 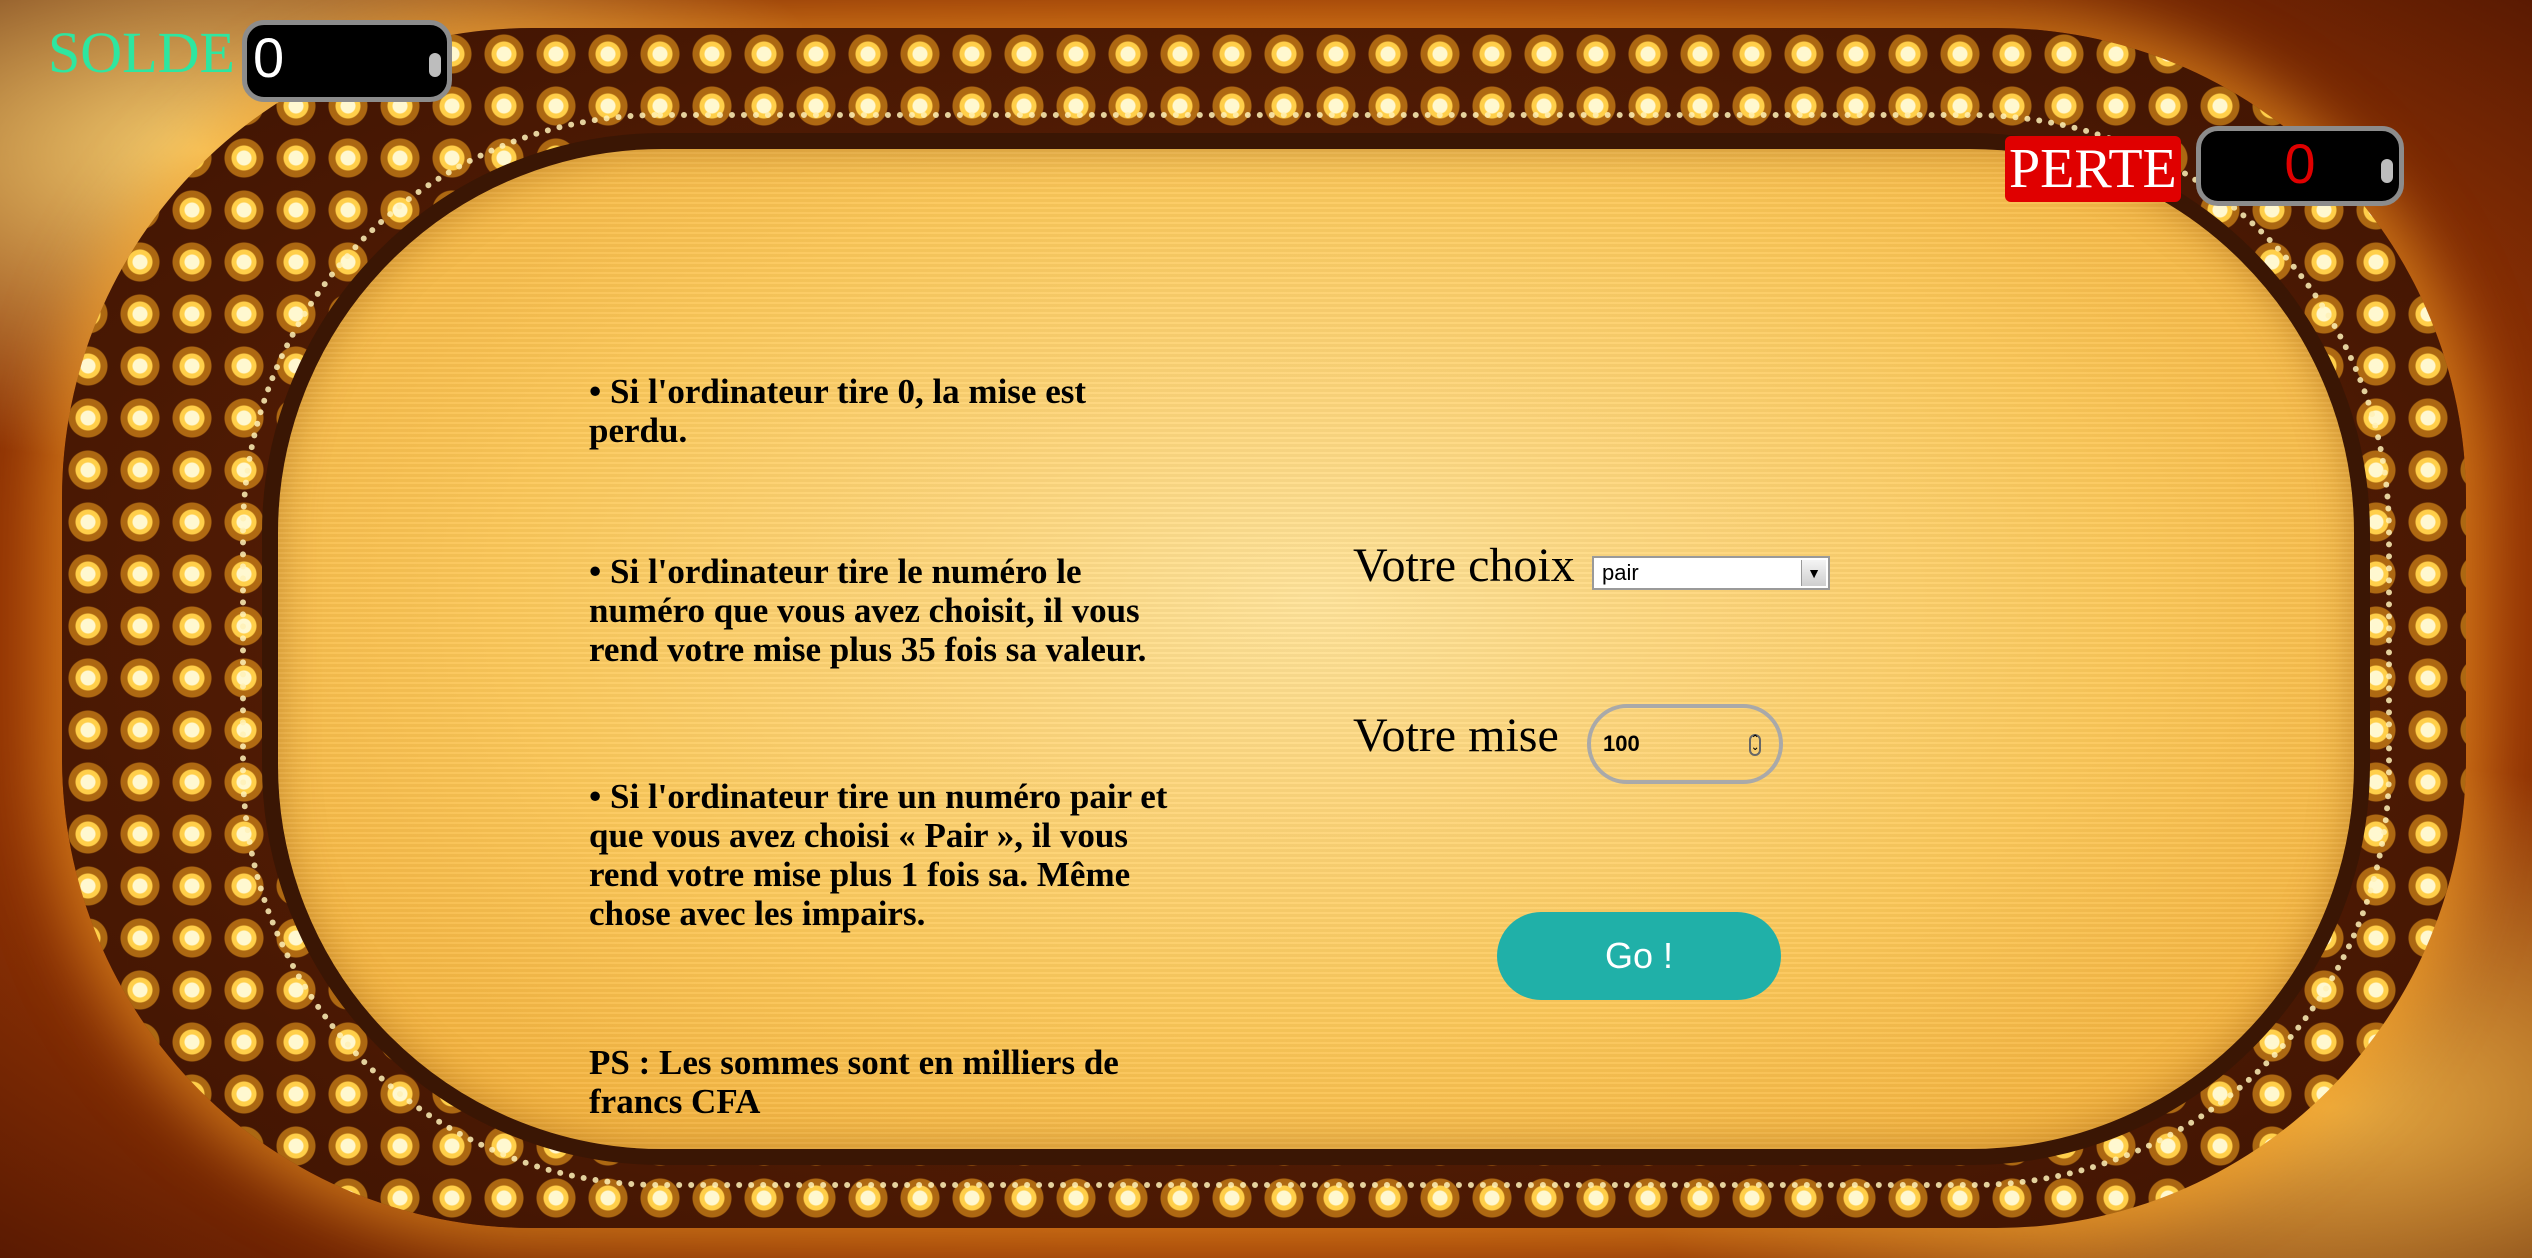 I want to click on go-button: Go !, so click(x=1639, y=956).